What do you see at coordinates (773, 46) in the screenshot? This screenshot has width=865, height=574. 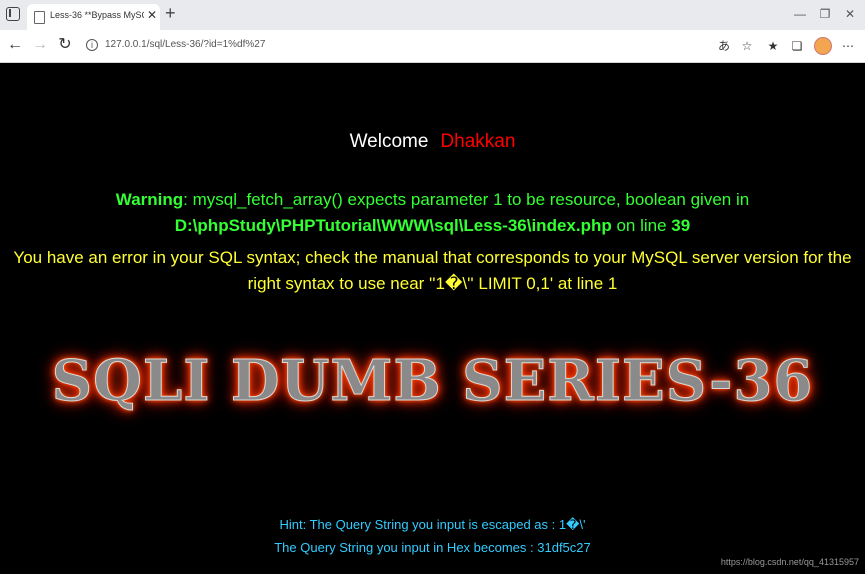 I see `favorites-icon: ★` at bounding box center [773, 46].